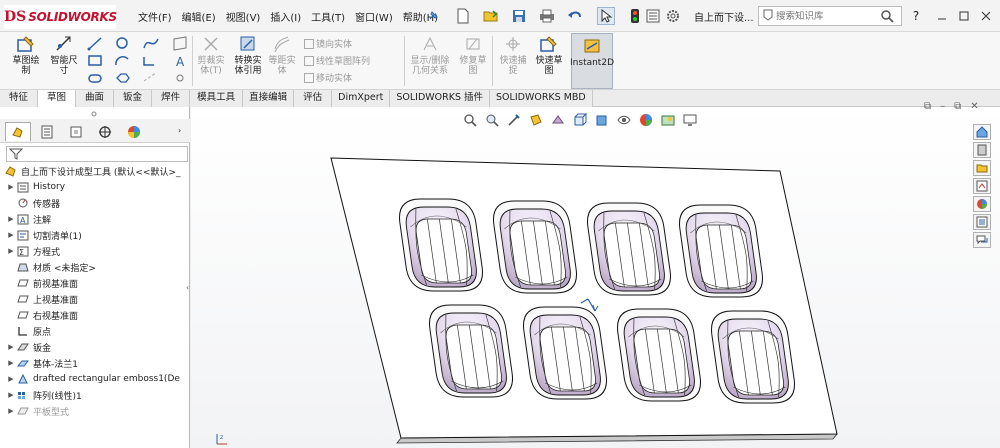  I want to click on tree-item: ▶ 切割清单(1), so click(95, 235).